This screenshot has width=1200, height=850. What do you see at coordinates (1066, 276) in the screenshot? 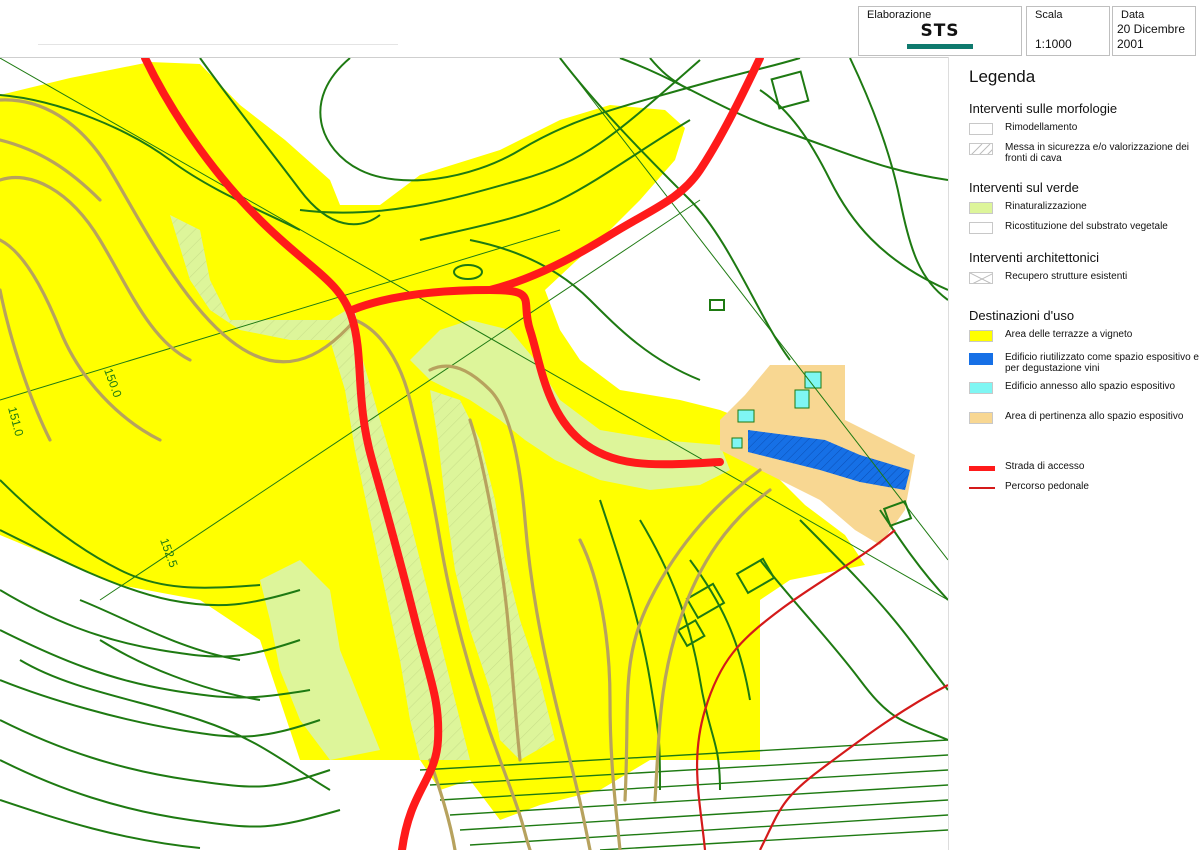
I see `legend-label: Recupero strutture esistenti` at bounding box center [1066, 276].